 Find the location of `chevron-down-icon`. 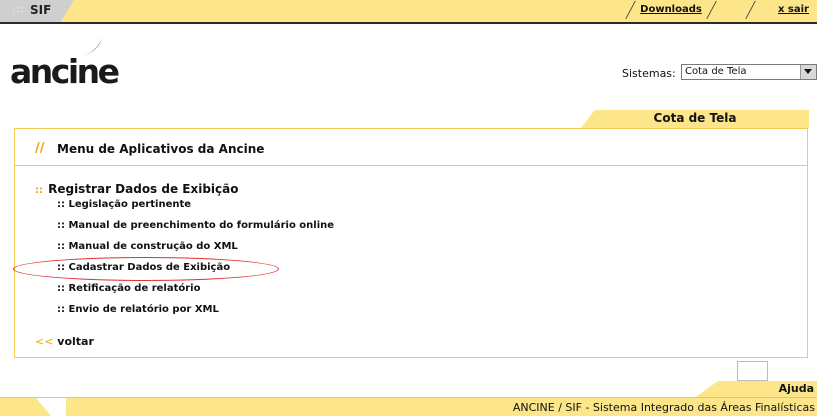

chevron-down-icon is located at coordinates (808, 71).